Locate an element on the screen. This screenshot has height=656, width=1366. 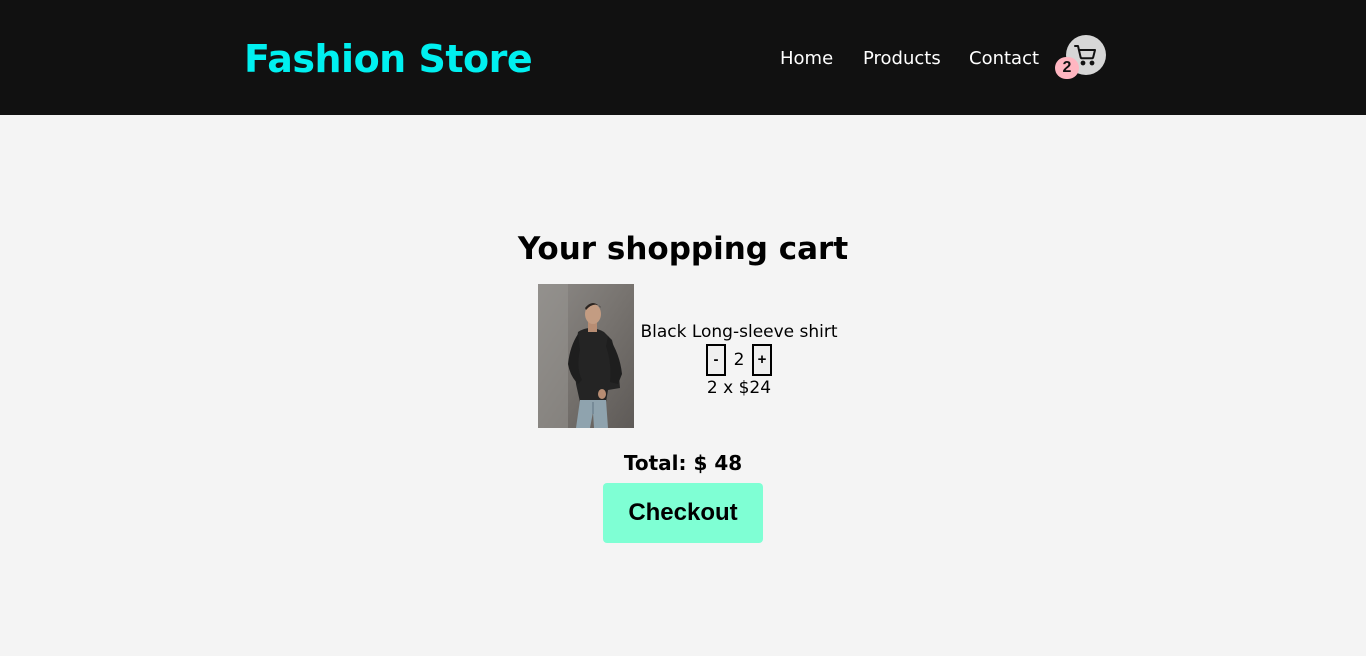
cart-count-badge: 2 is located at coordinates (1067, 68).